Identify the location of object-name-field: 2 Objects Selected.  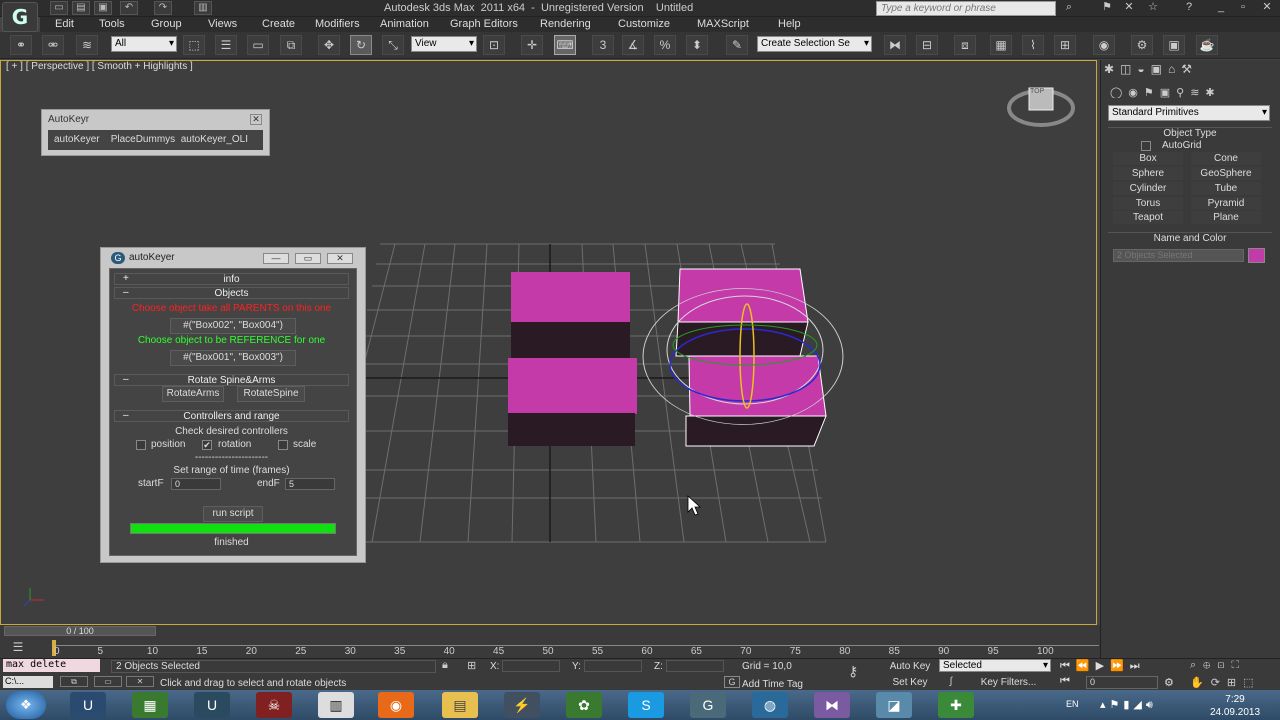
(1178, 255).